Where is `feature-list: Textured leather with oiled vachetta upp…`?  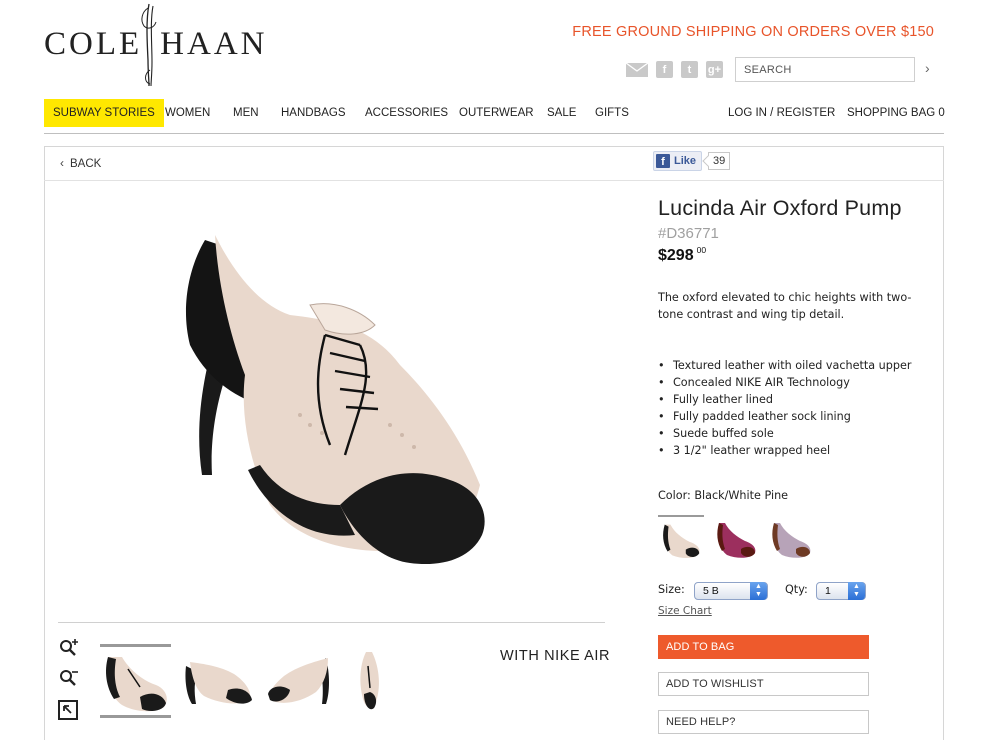
feature-list: Textured leather with oiled vachetta upp… is located at coordinates (784, 408).